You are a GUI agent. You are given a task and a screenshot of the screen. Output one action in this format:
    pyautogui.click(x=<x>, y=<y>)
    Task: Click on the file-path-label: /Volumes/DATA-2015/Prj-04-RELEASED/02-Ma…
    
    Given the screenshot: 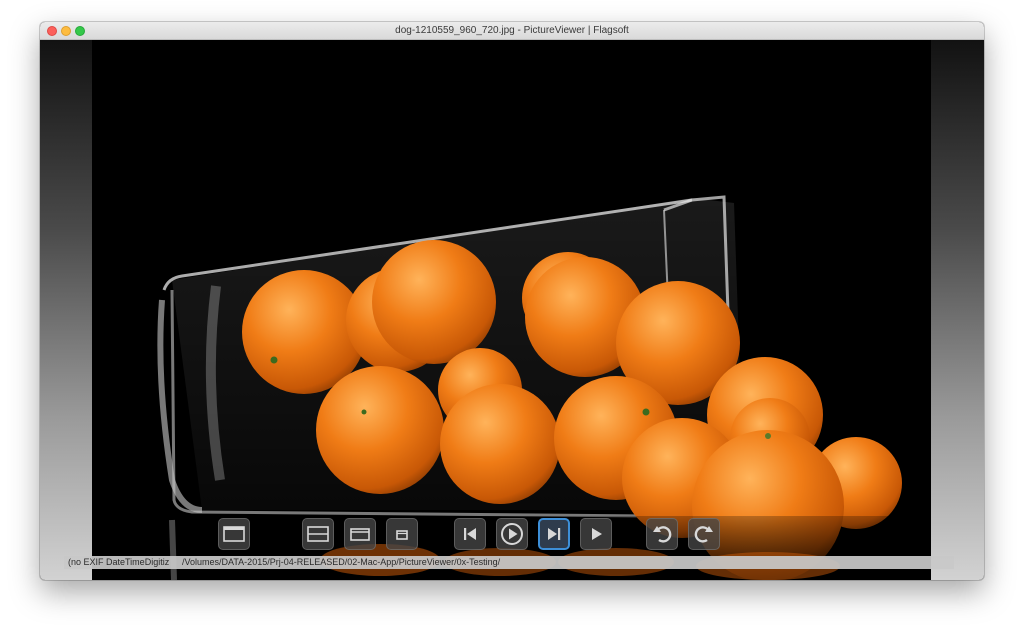 What is the action you would take?
    pyautogui.click(x=341, y=562)
    